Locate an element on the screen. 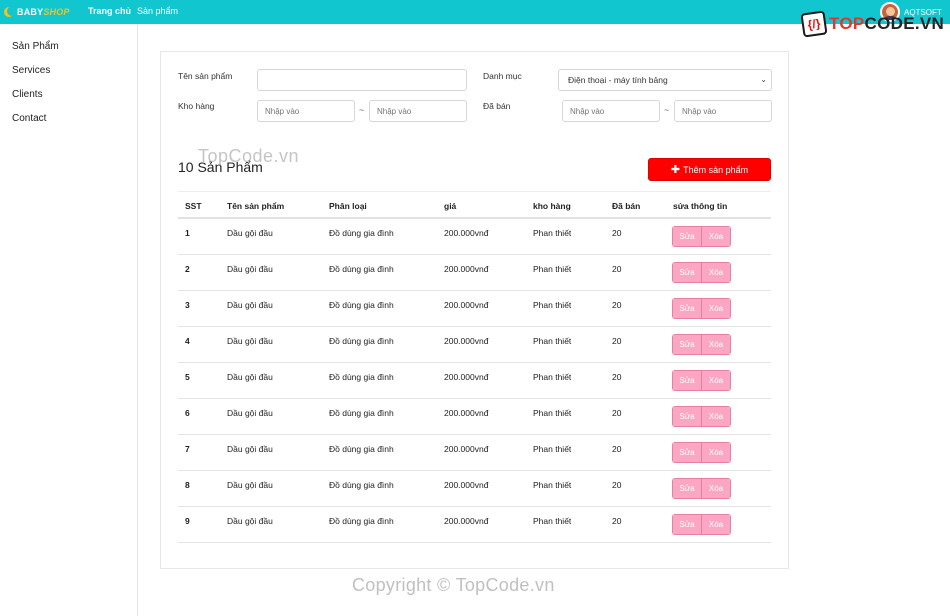 This screenshot has width=950, height=616. sidebar: Sản Phẩm Services Clients Contact is located at coordinates (69, 320).